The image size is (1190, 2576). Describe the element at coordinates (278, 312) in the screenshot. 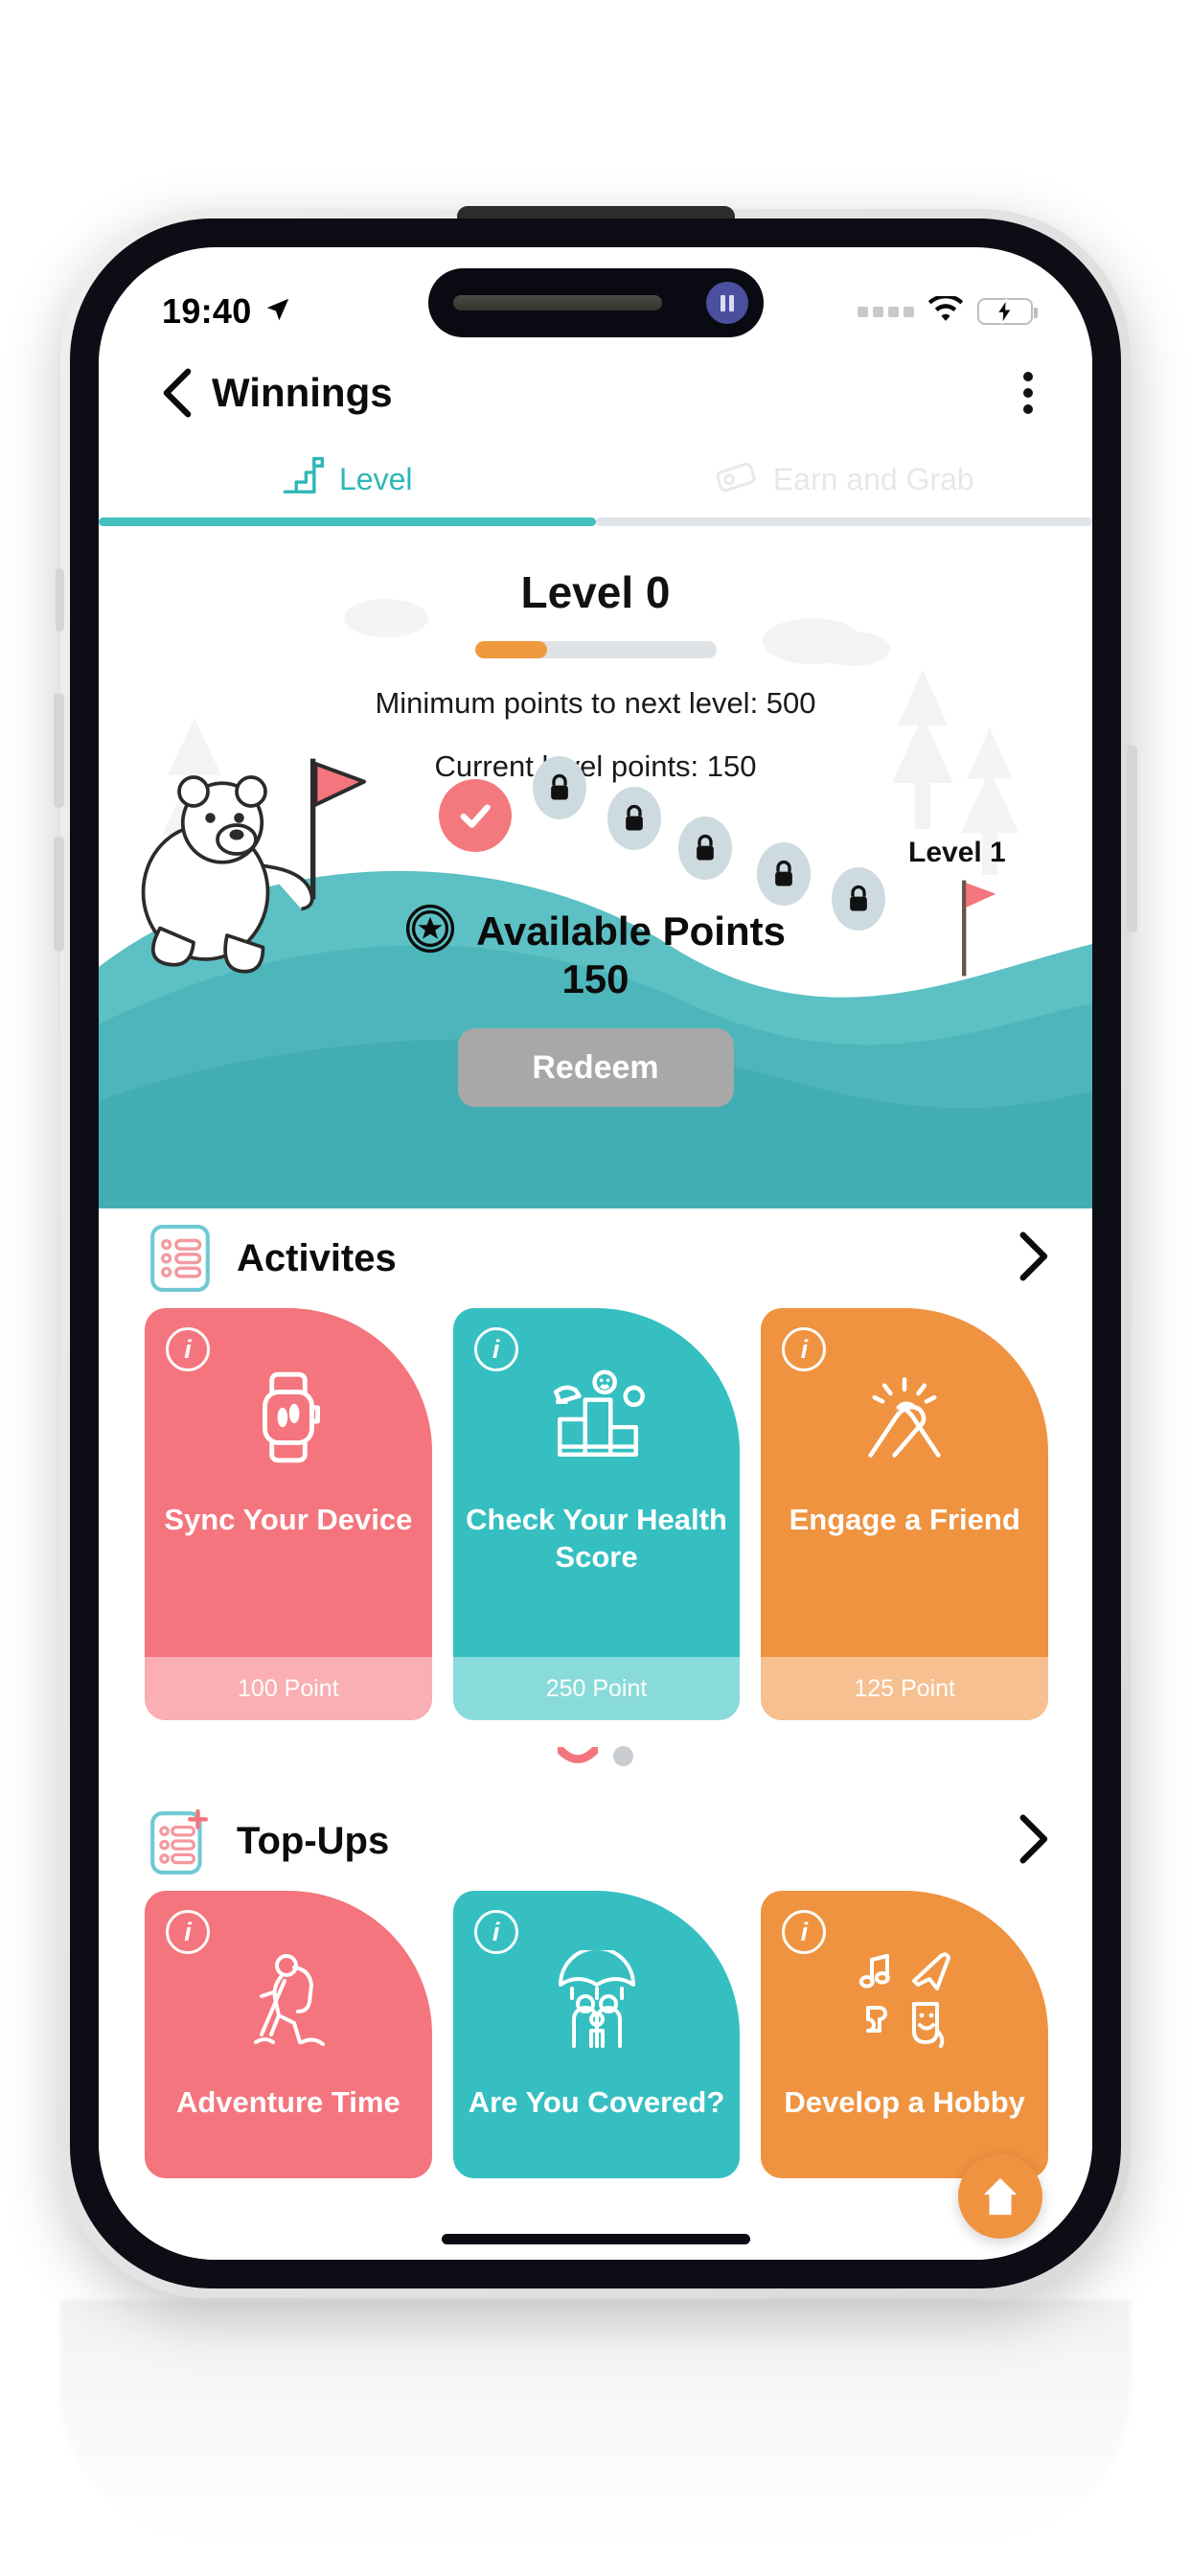

I see `location-arrow-icon` at that location.